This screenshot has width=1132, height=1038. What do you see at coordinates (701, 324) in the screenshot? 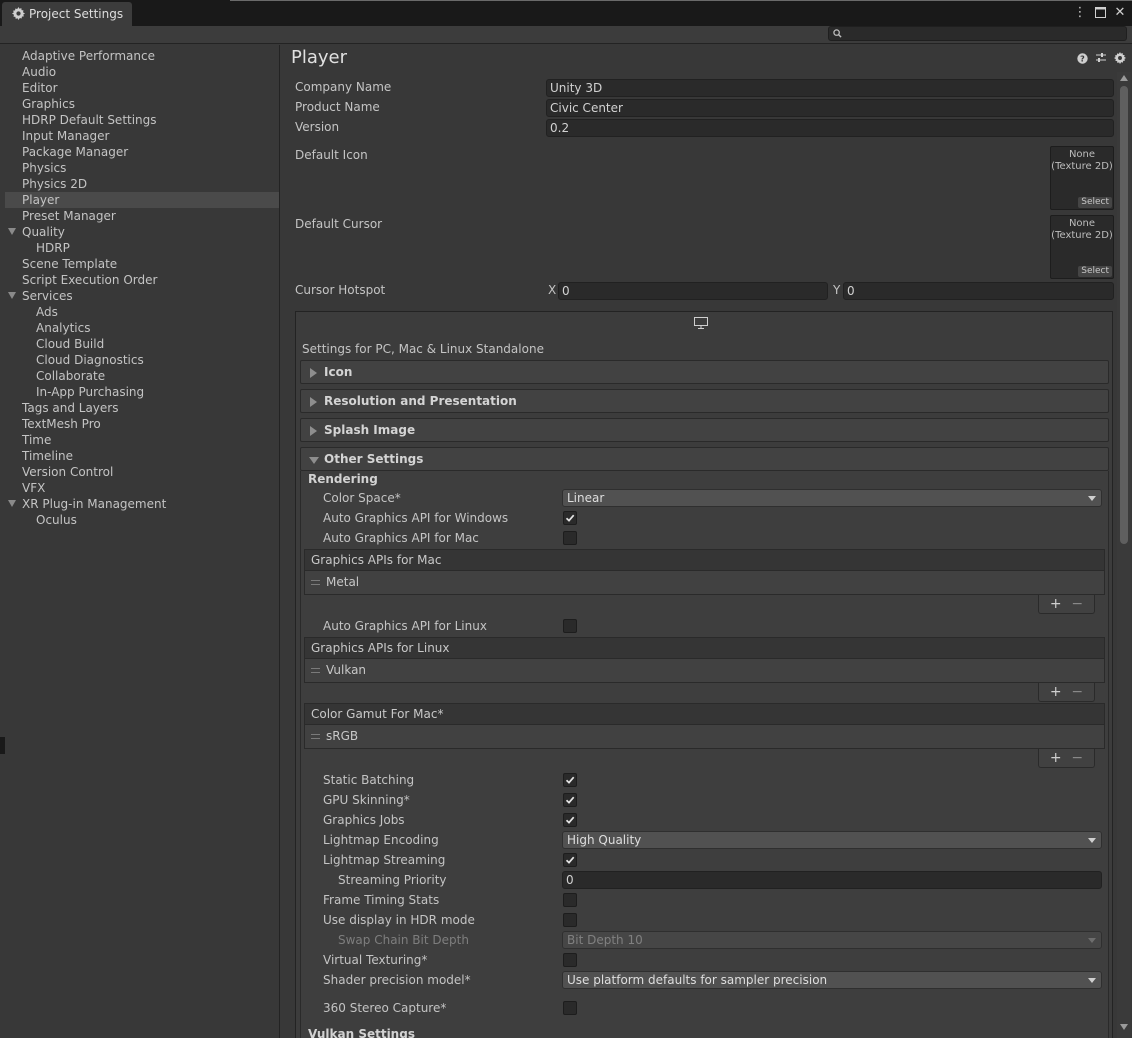
I see `desktop-monitor-icon` at bounding box center [701, 324].